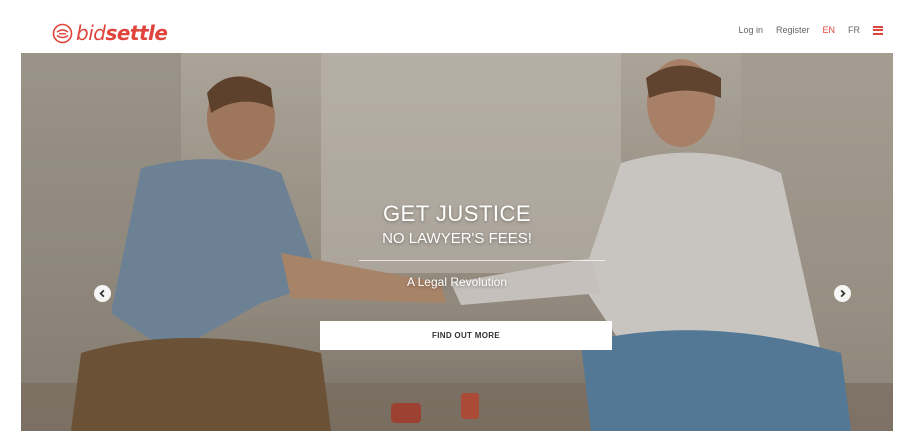 This screenshot has width=902, height=431. Describe the element at coordinates (62, 33) in the screenshot. I see `bidsettle-logo-icon` at that location.